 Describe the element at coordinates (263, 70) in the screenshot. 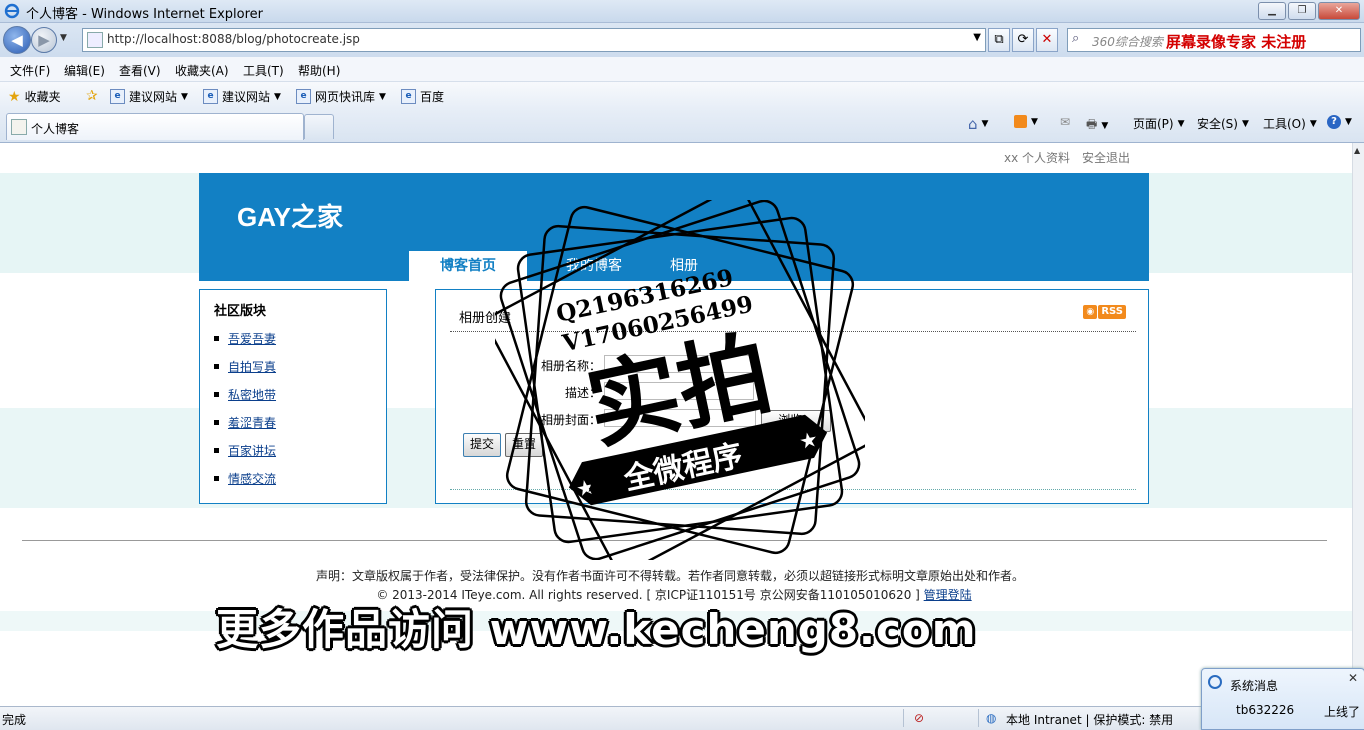

I see `menu-tools: 工具(T)` at that location.